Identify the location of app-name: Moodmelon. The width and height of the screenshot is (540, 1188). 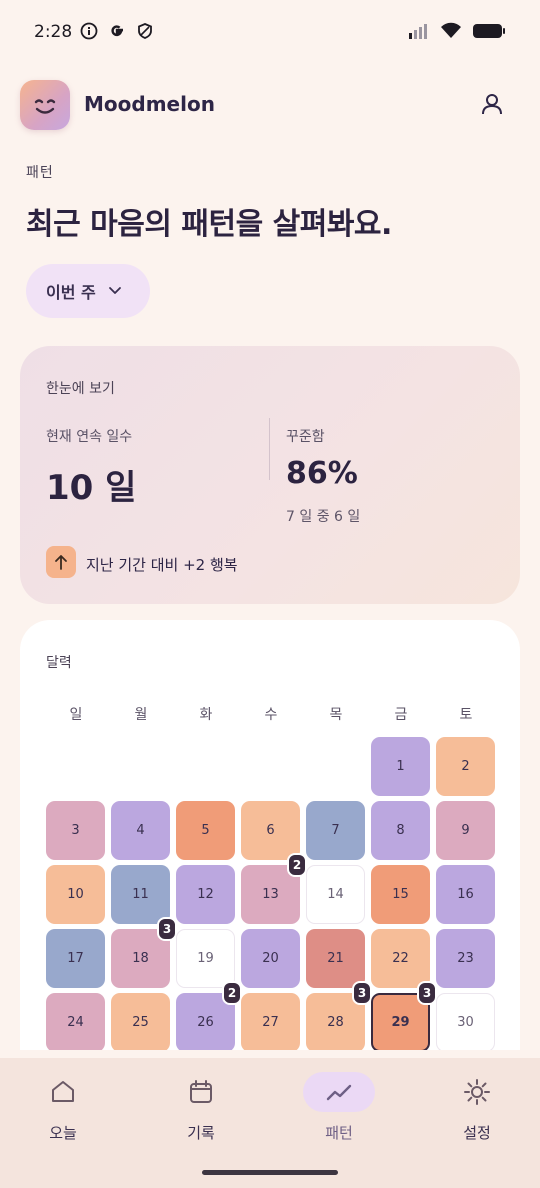
(149, 104).